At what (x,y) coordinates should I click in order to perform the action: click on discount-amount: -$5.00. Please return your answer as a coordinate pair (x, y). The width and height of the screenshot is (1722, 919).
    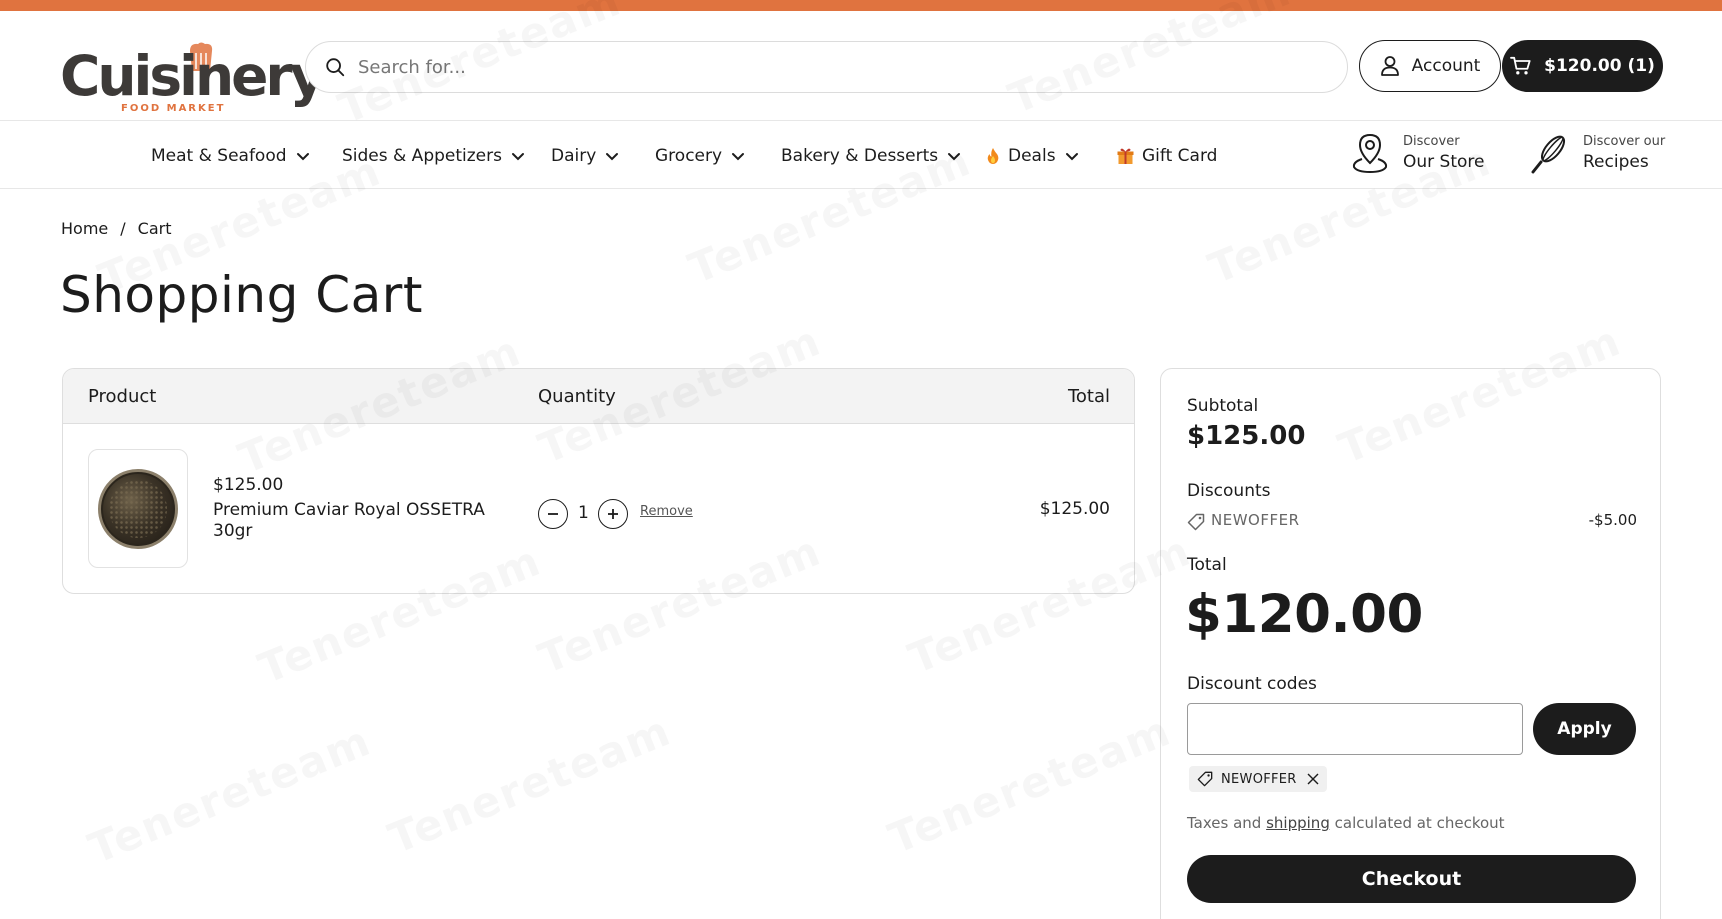
    Looking at the image, I should click on (1612, 520).